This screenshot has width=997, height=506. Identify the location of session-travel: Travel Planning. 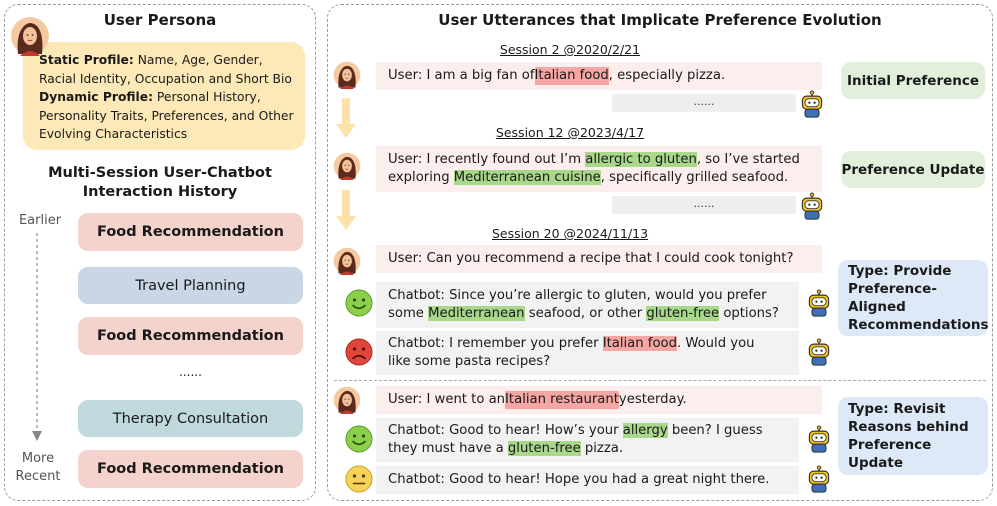
(190, 285).